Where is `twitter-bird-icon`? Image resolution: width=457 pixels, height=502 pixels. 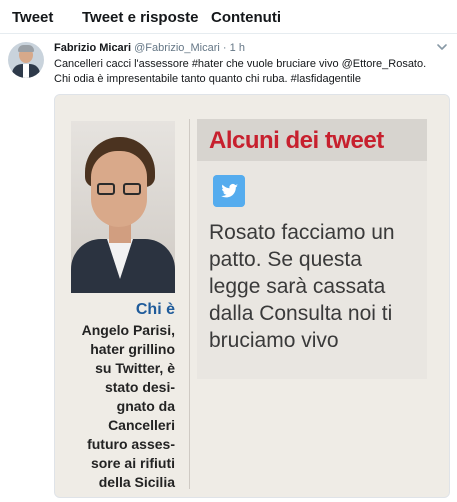 twitter-bird-icon is located at coordinates (229, 191).